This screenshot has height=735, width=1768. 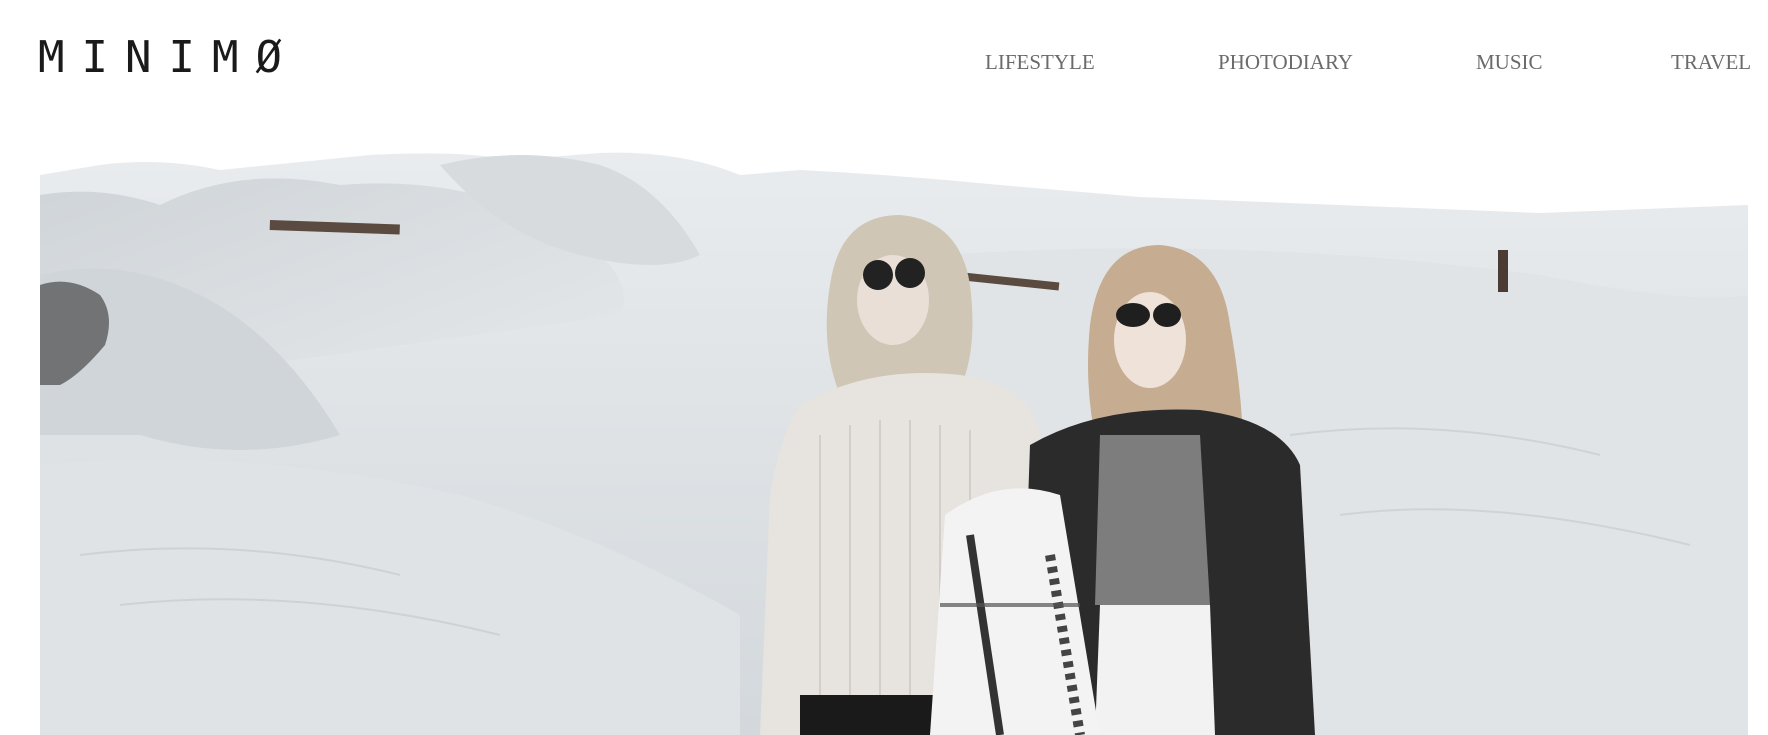 I want to click on nav-item-photodiary: PHOTODIARY, so click(x=1285, y=62).